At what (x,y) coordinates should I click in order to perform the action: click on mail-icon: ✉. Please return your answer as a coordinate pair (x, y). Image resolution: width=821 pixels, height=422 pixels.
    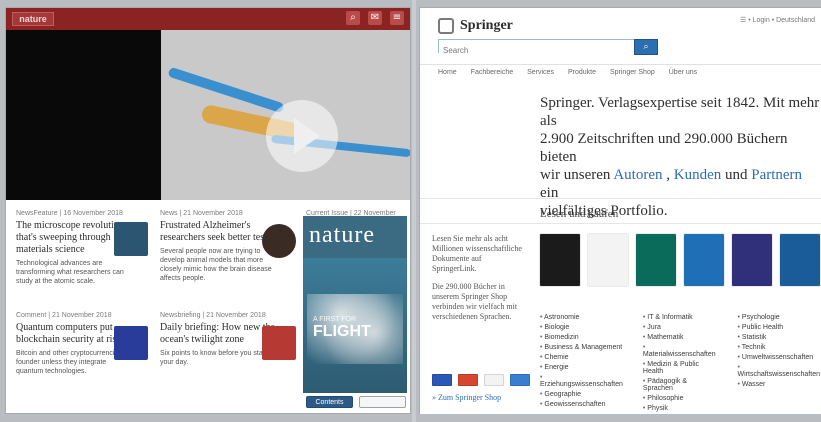
    Looking at the image, I should click on (375, 18).